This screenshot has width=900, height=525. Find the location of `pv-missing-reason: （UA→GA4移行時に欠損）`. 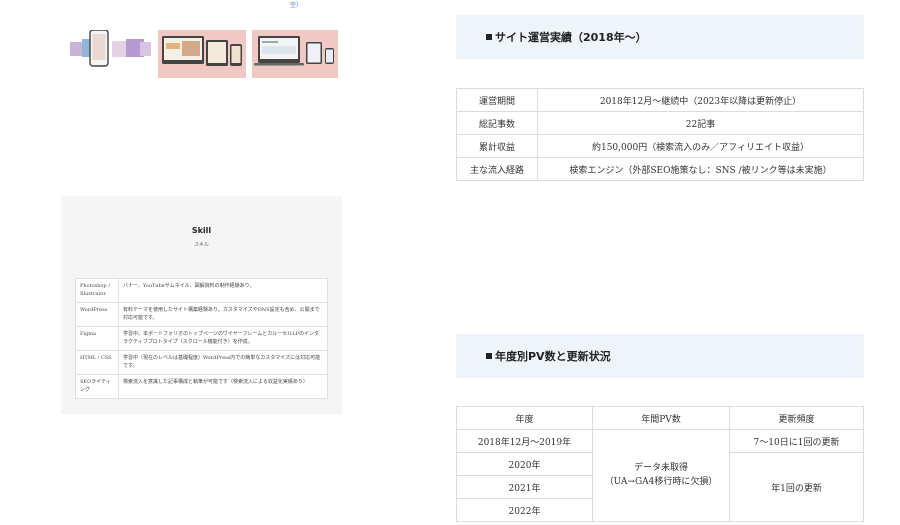

pv-missing-reason: （UA→GA4移行時に欠損） is located at coordinates (661, 481).